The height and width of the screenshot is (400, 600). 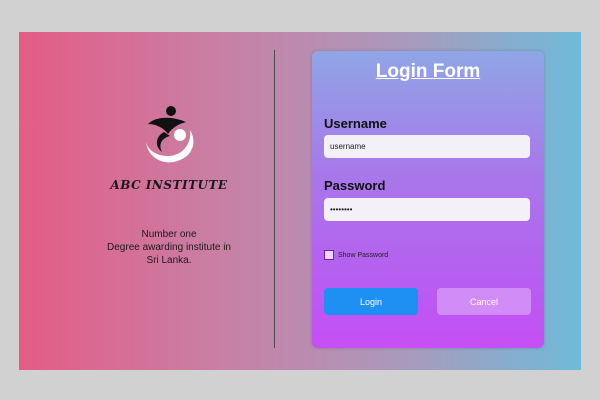 What do you see at coordinates (329, 255) in the screenshot?
I see `show-password-checkbox` at bounding box center [329, 255].